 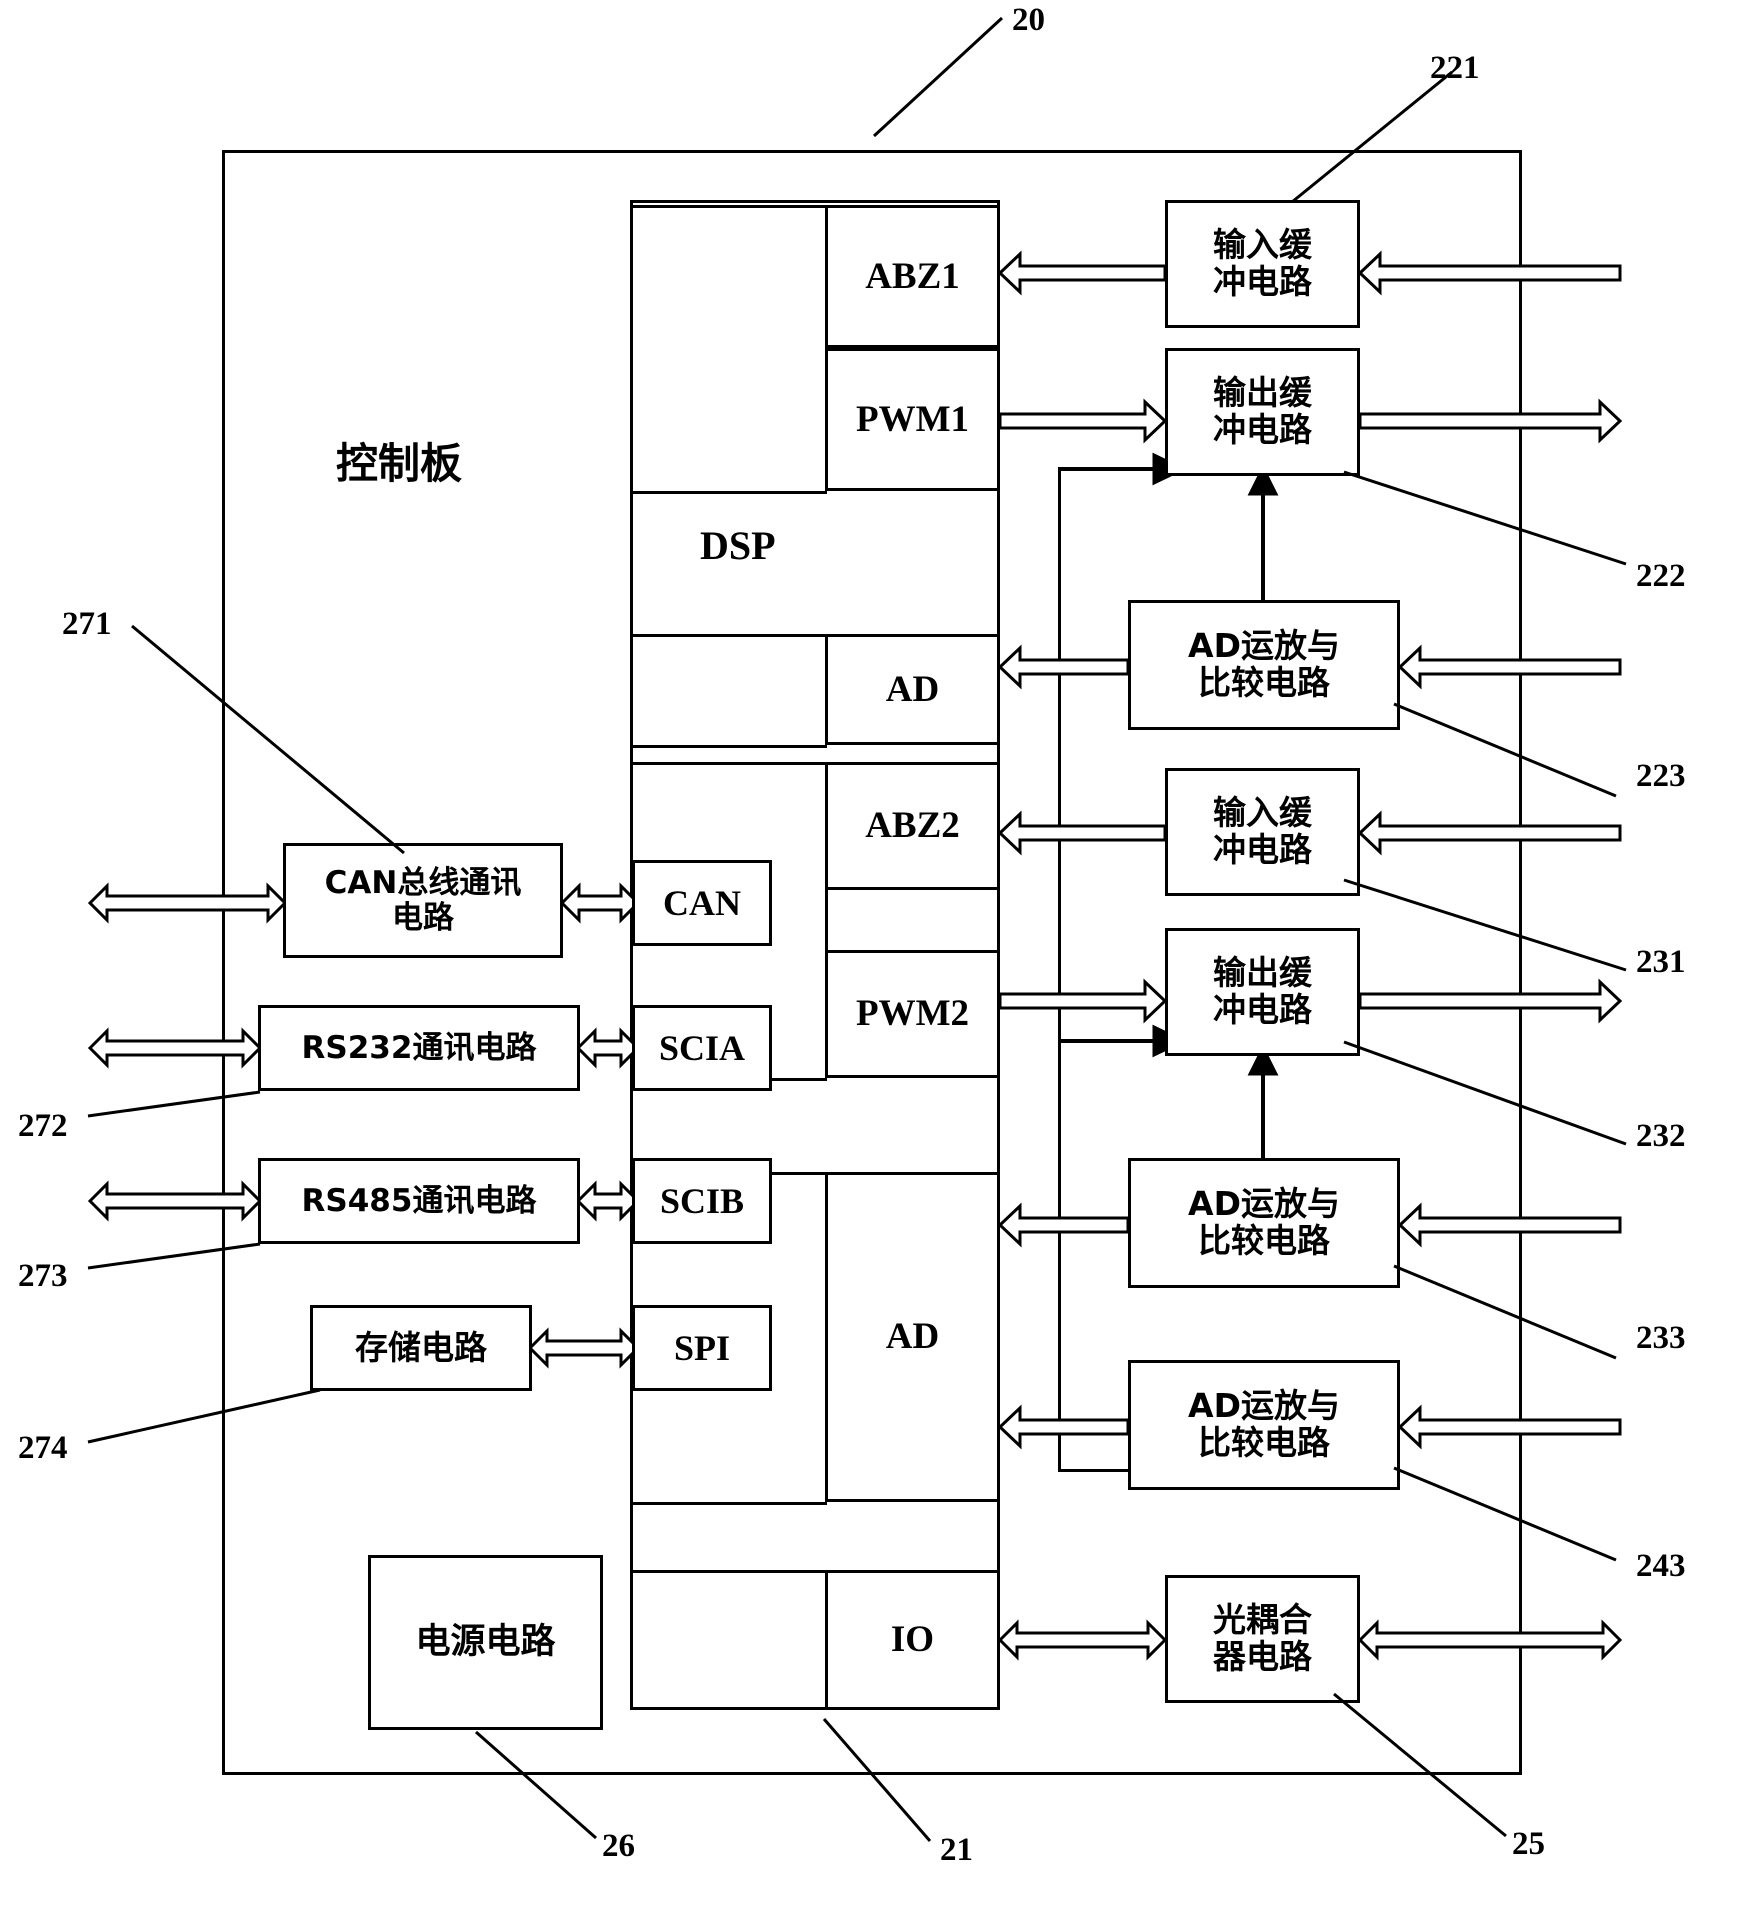 What do you see at coordinates (1490, 421) in the screenshot?
I see `arrow-outputbuf1-to-external` at bounding box center [1490, 421].